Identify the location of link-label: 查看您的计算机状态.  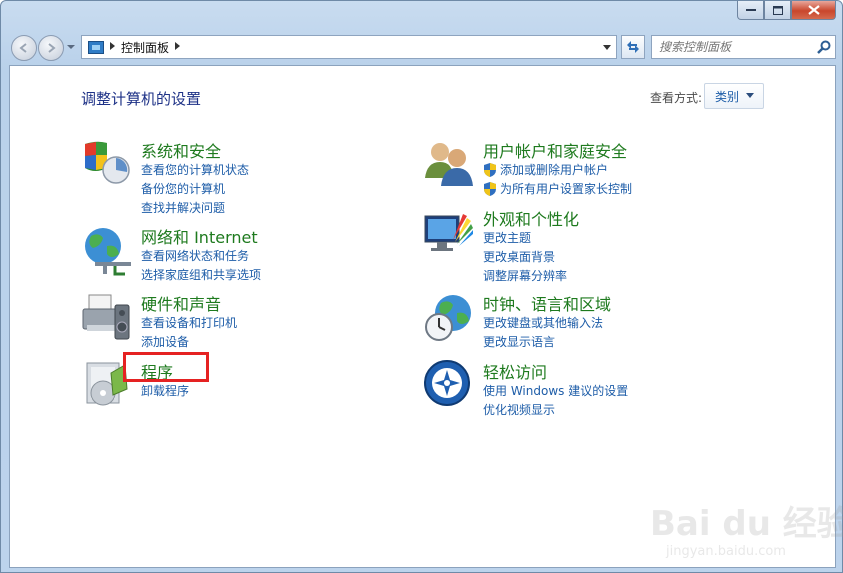
(195, 170).